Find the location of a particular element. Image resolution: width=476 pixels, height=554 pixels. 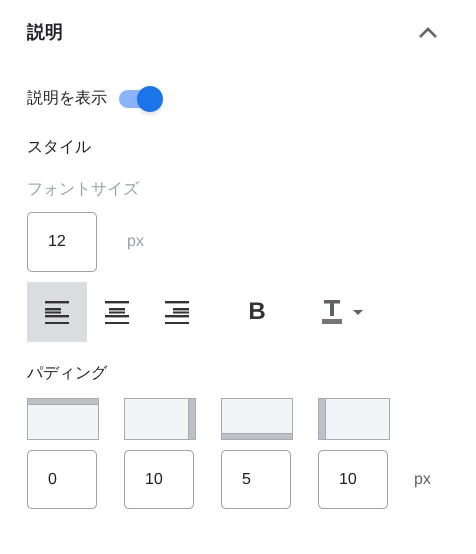

font-size-field: 12 is located at coordinates (62, 242).